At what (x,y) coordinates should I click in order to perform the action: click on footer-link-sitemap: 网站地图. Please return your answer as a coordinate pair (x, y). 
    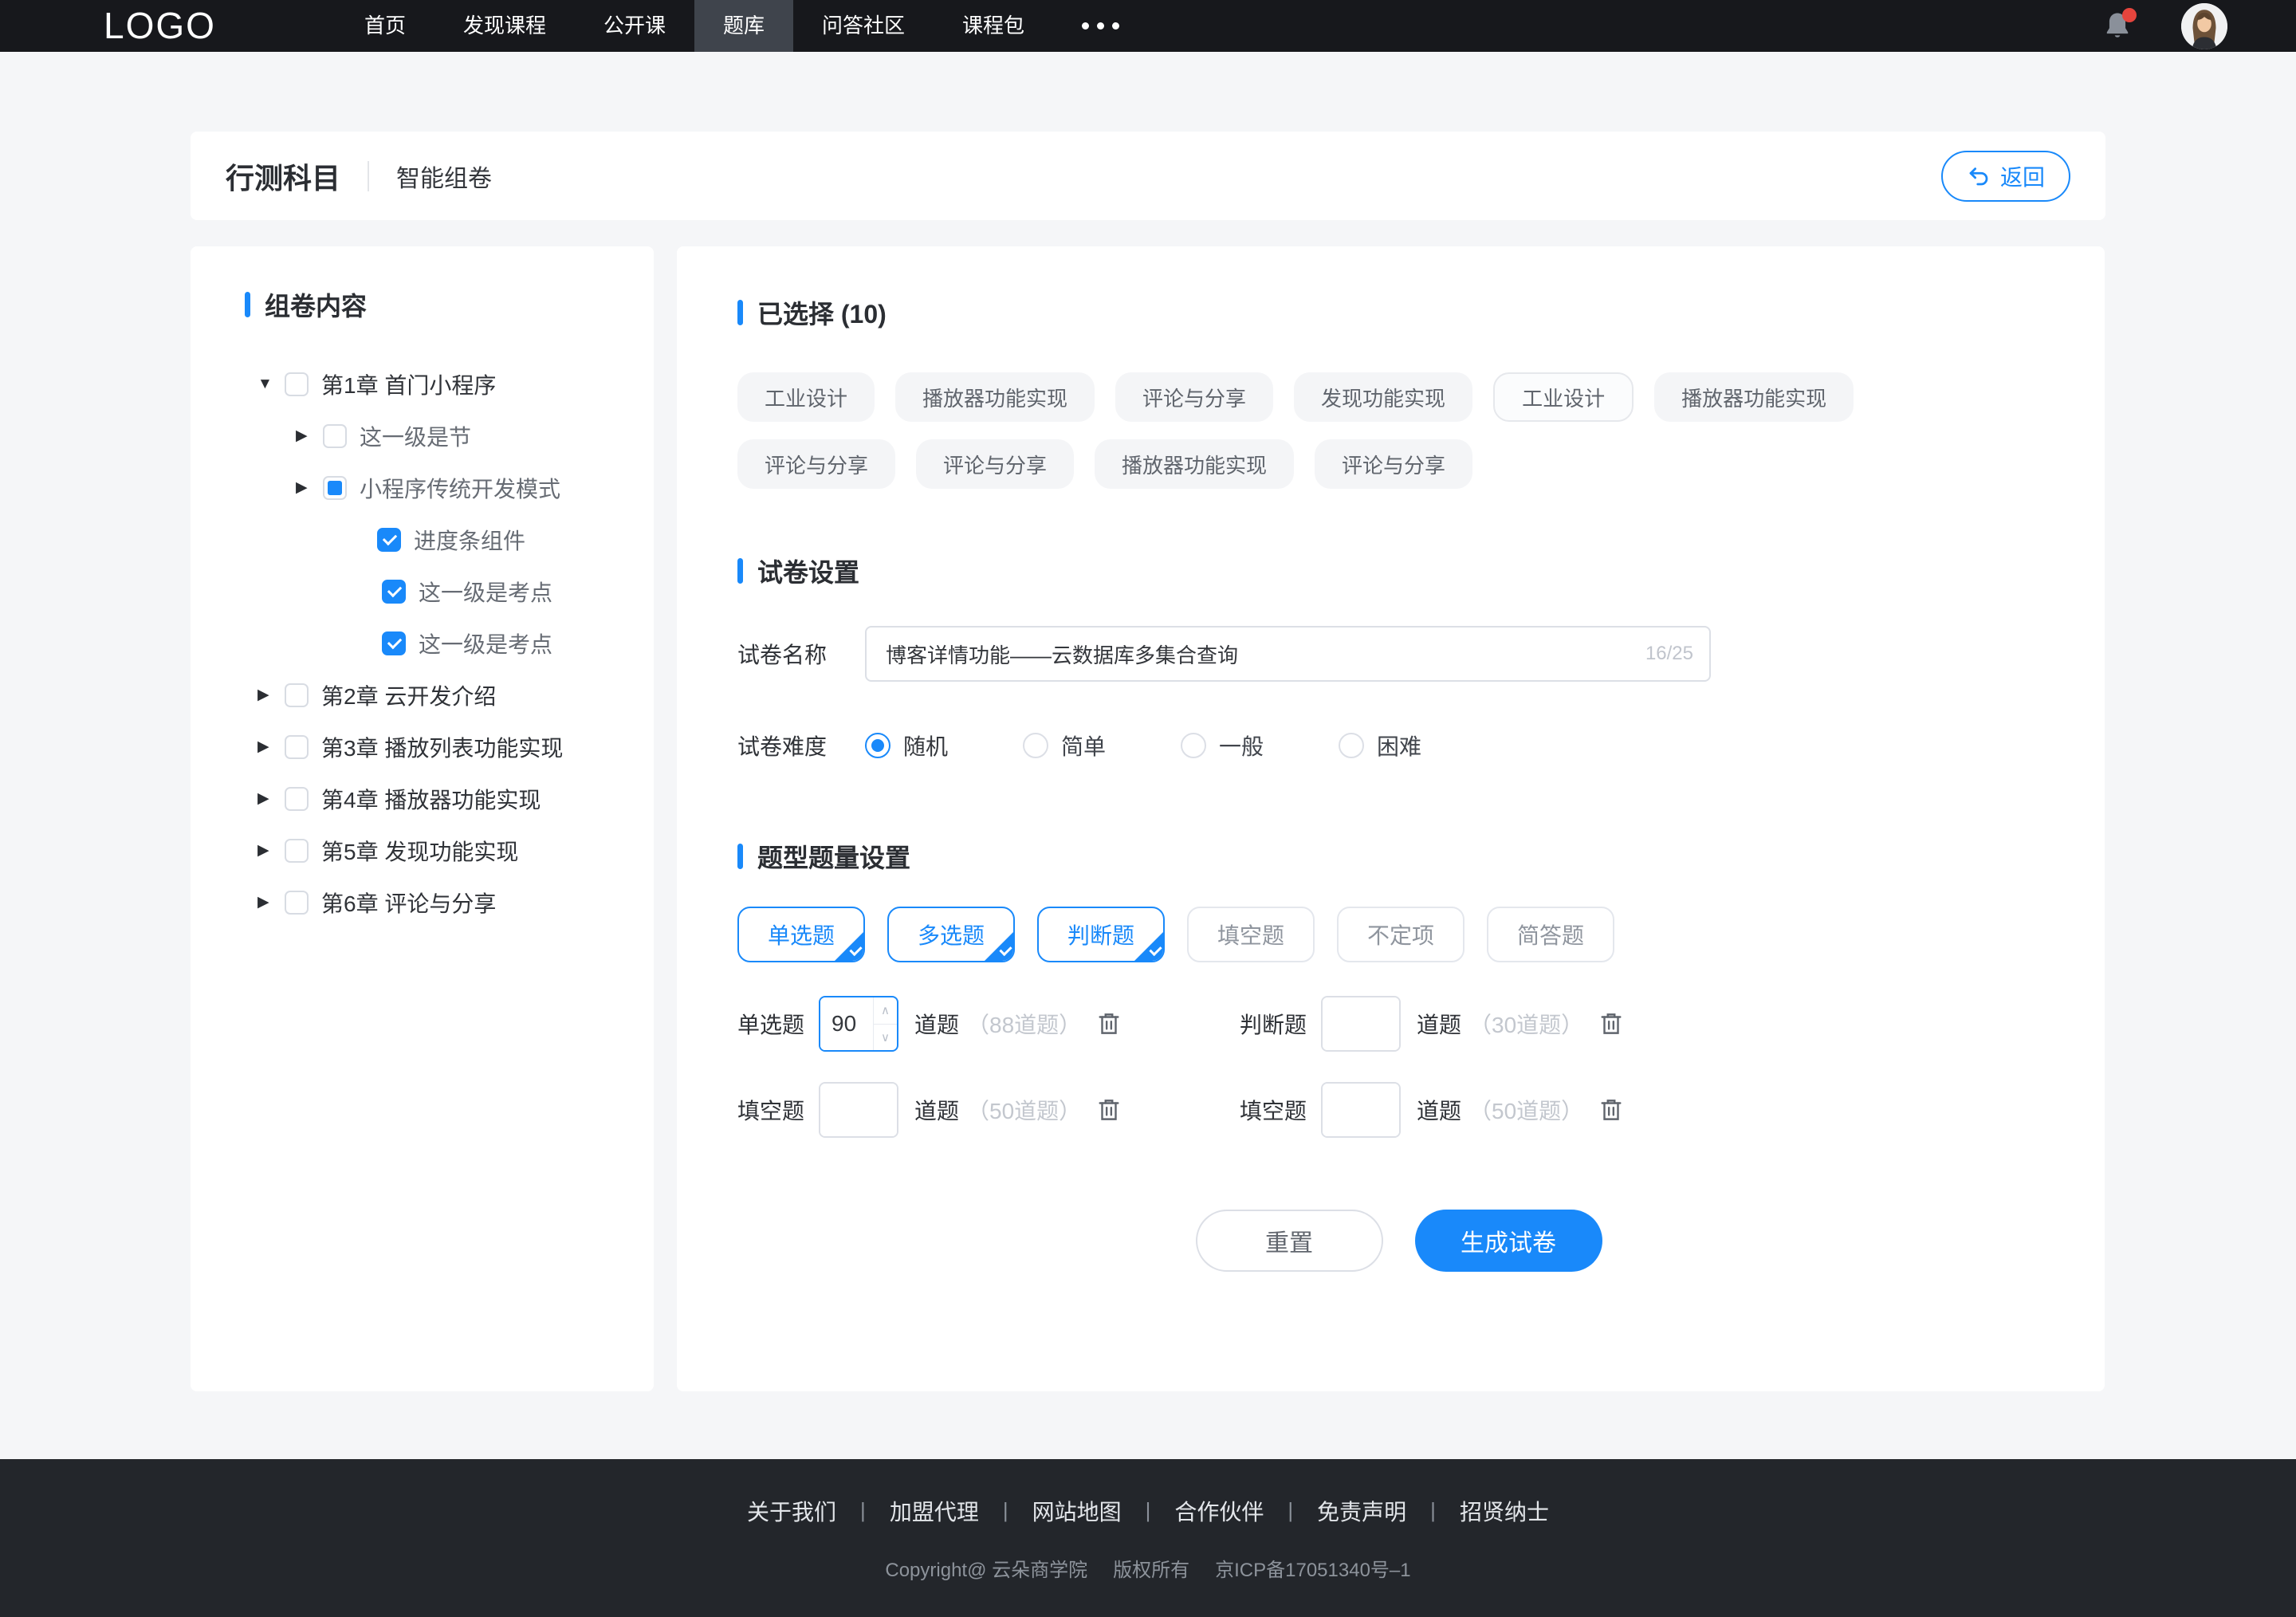
    Looking at the image, I should click on (1077, 1511).